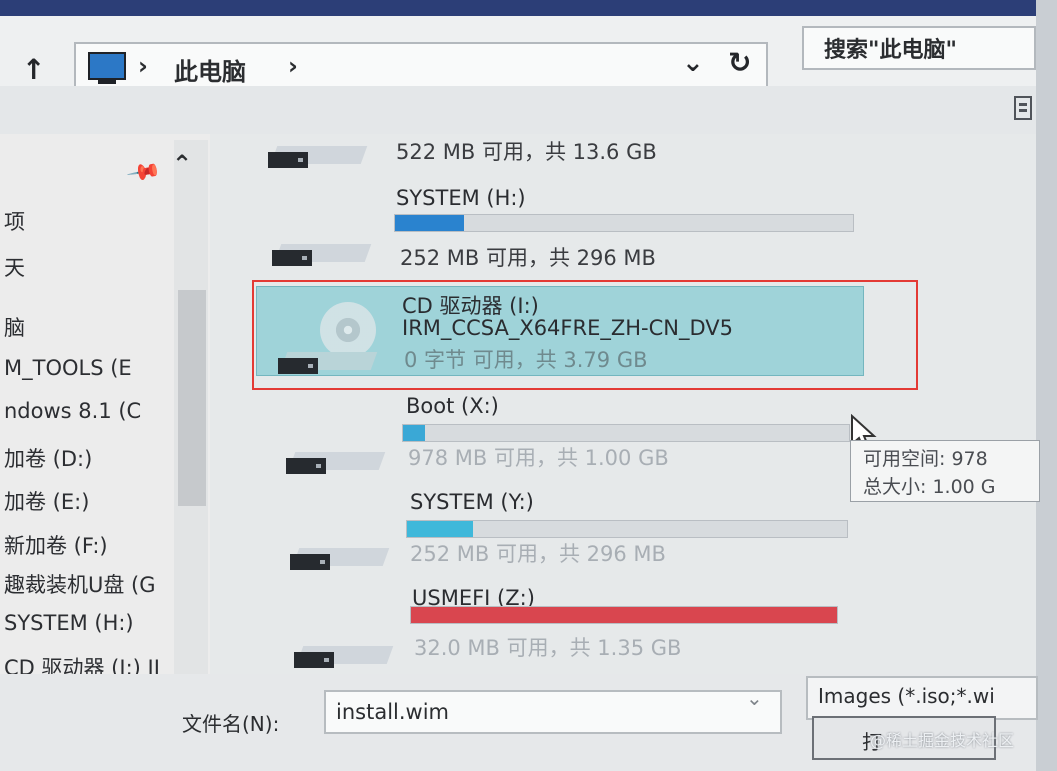  I want to click on nav-scrollbar-thumb, so click(192, 398).